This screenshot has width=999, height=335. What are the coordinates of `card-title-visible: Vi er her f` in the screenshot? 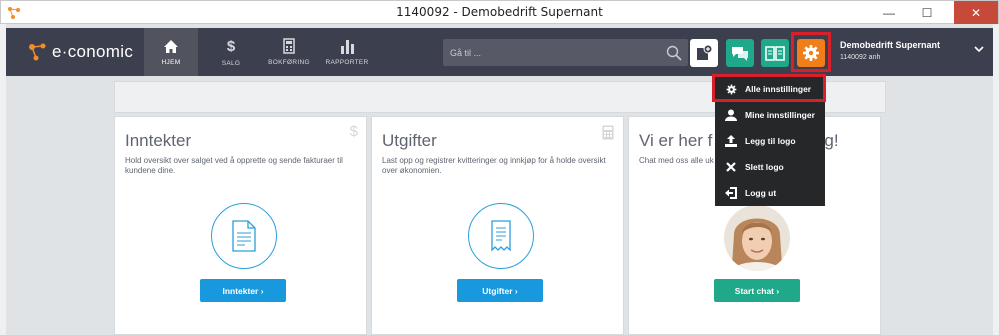 It's located at (676, 140).